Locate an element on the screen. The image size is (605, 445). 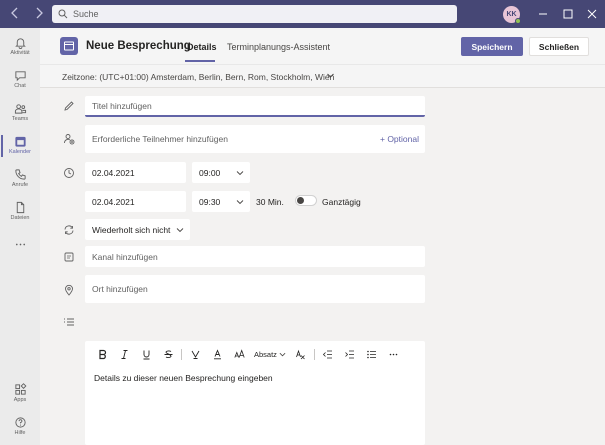
rail-item-chat: Chat is located at coordinates (20, 83).